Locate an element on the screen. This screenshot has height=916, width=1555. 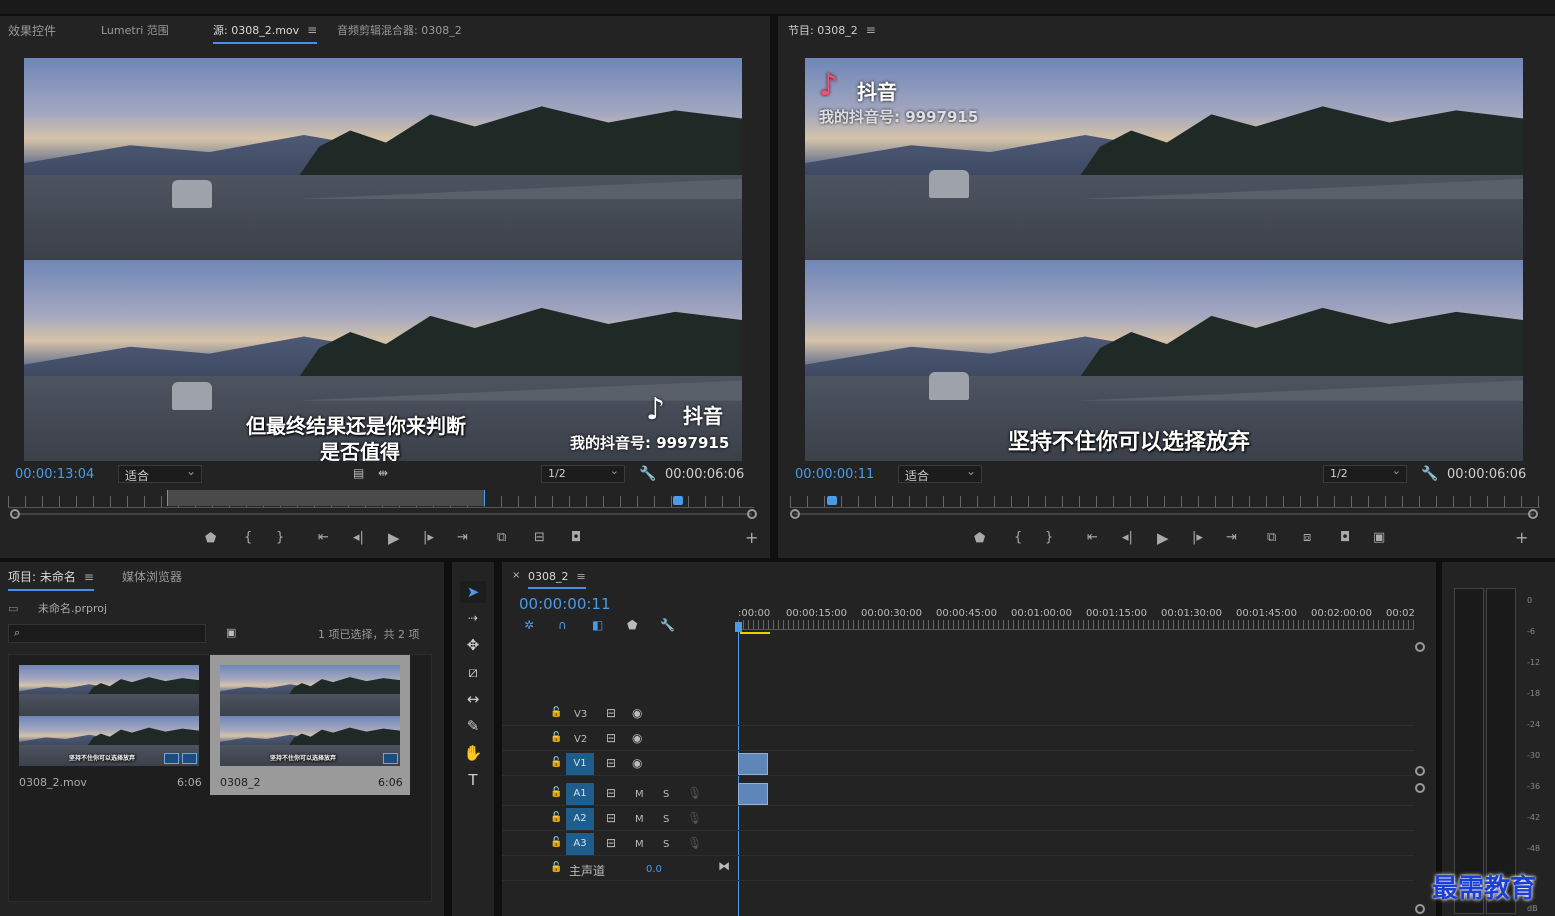
go-to-end-icon: ⧓ is located at coordinates (724, 866).